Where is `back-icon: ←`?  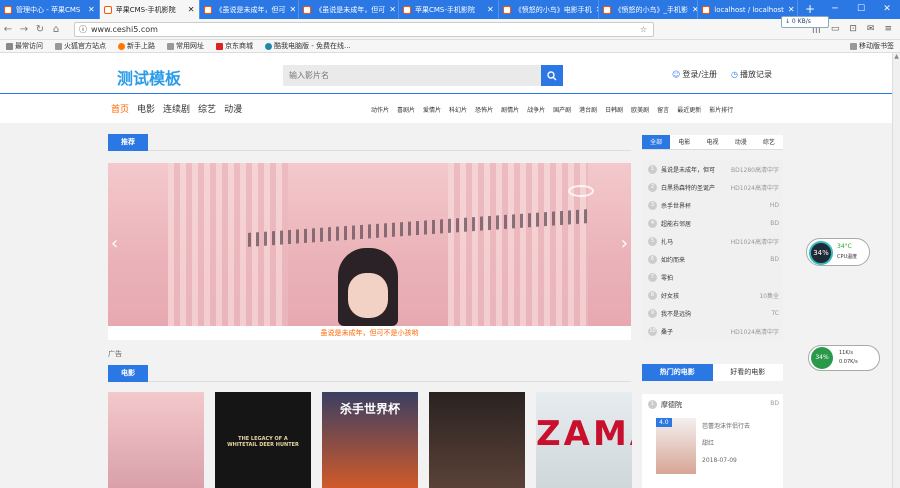
back-icon: ← is located at coordinates (8, 29).